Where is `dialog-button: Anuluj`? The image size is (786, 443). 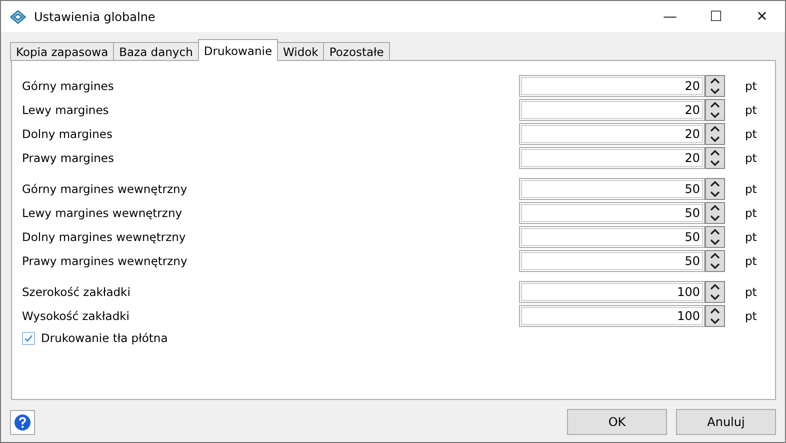
dialog-button: Anuluj is located at coordinates (726, 422).